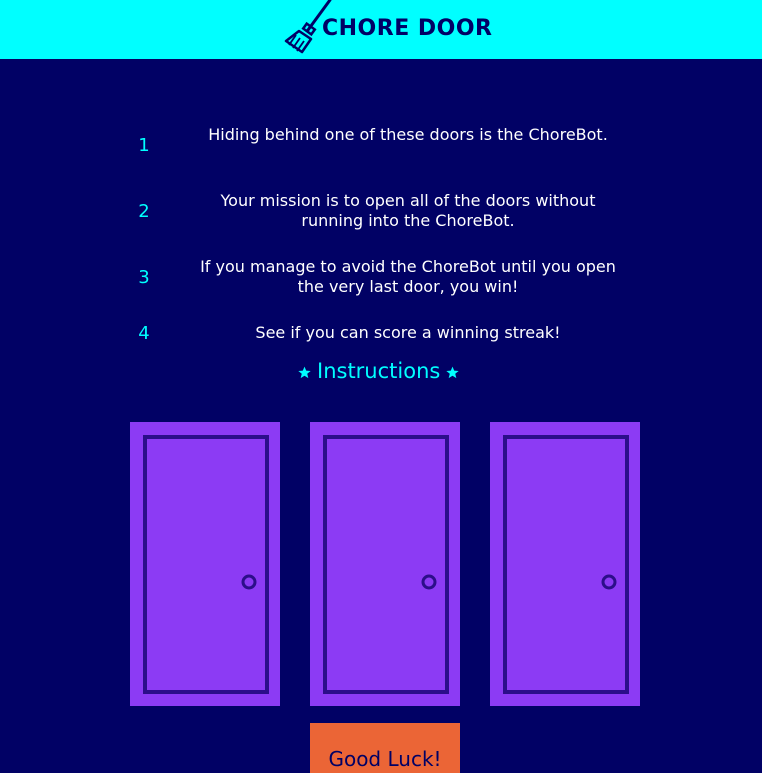 The width and height of the screenshot is (762, 773). I want to click on instructions-heading: Instructions, so click(379, 371).